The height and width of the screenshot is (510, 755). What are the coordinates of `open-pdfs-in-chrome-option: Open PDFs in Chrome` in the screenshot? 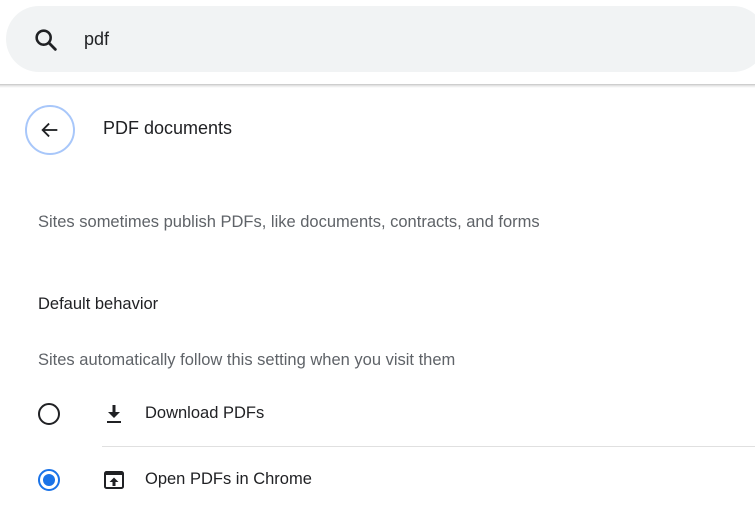 It's located at (392, 480).